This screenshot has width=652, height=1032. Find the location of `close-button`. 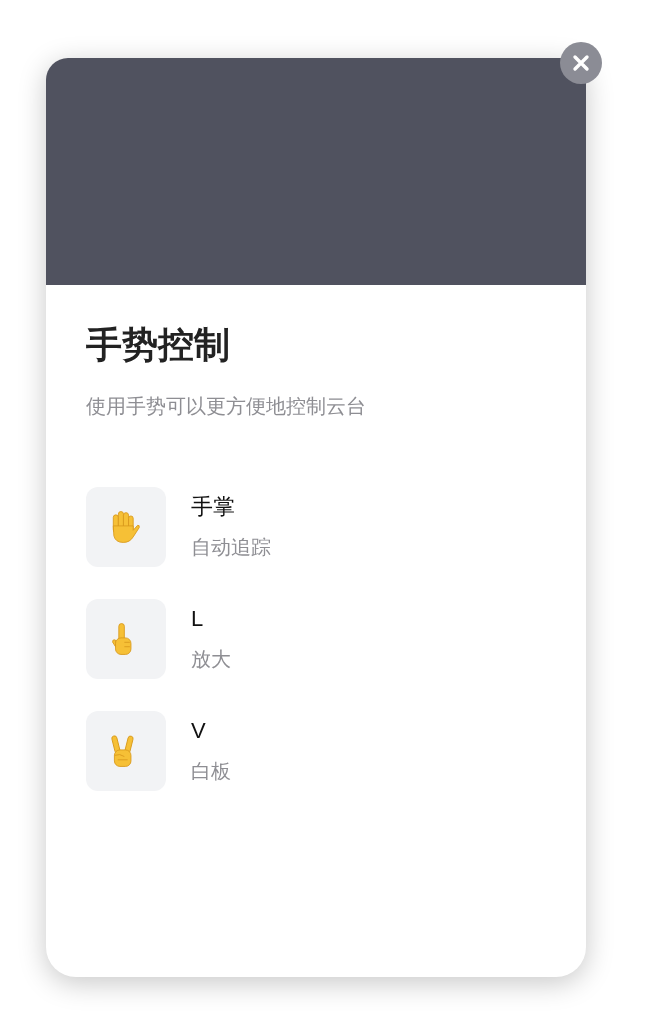

close-button is located at coordinates (581, 63).